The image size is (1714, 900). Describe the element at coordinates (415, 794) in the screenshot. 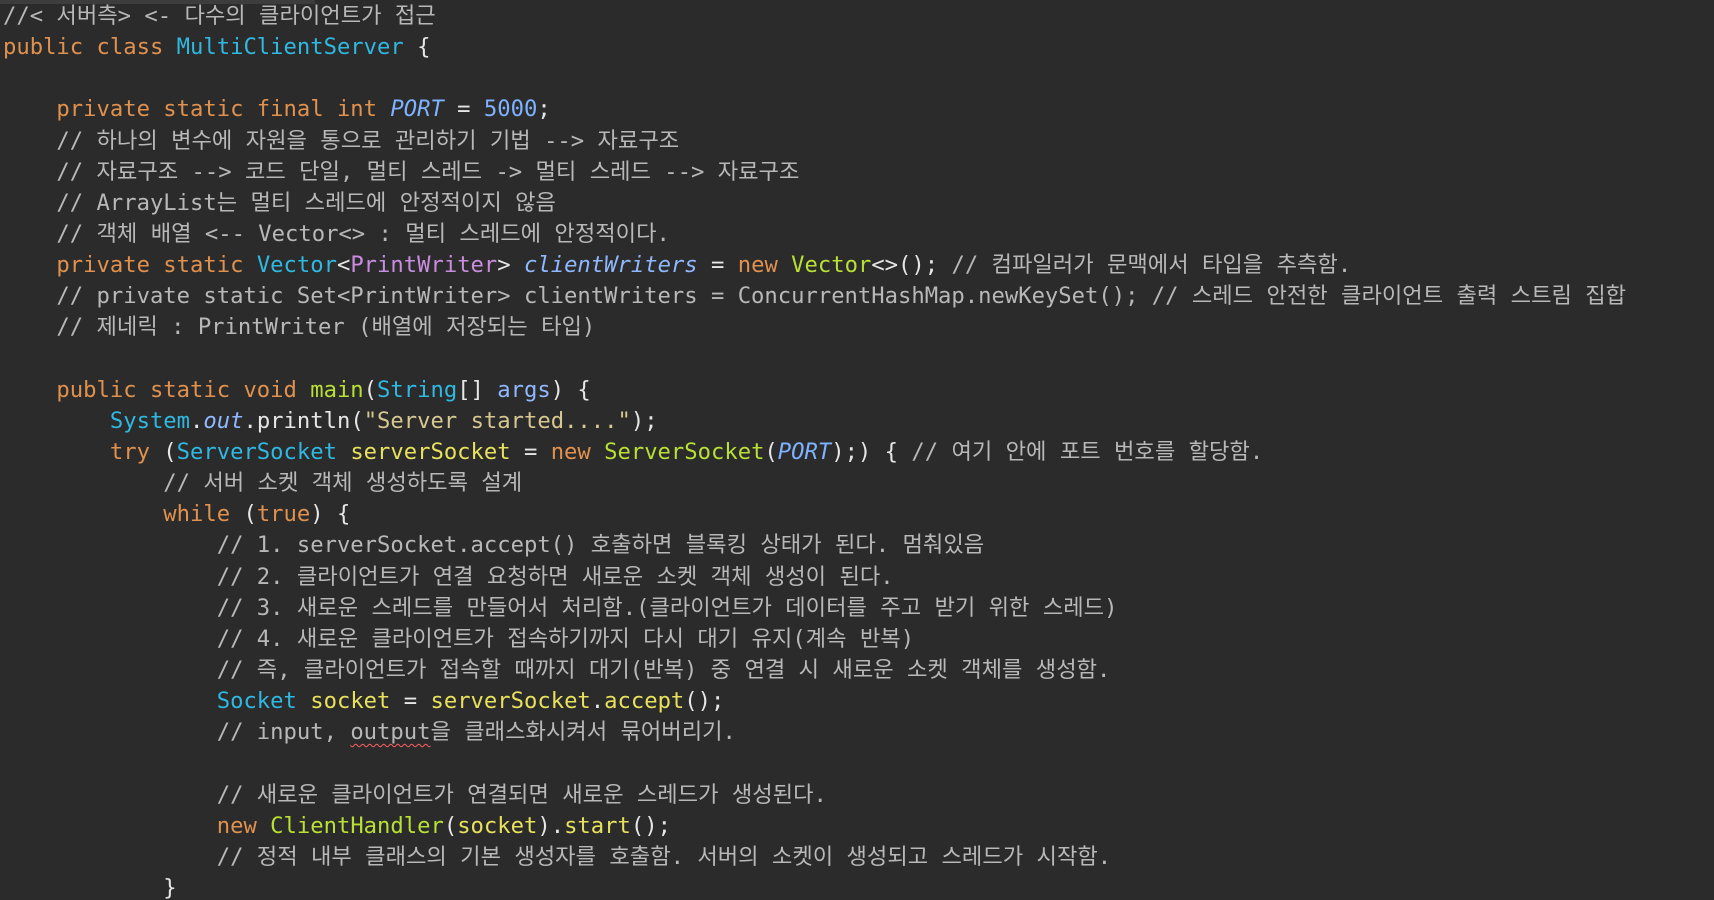

I see `code-token-comment: // 새로운 클라이언트가 연결되면 새로운 스레드가 생성된다.` at that location.